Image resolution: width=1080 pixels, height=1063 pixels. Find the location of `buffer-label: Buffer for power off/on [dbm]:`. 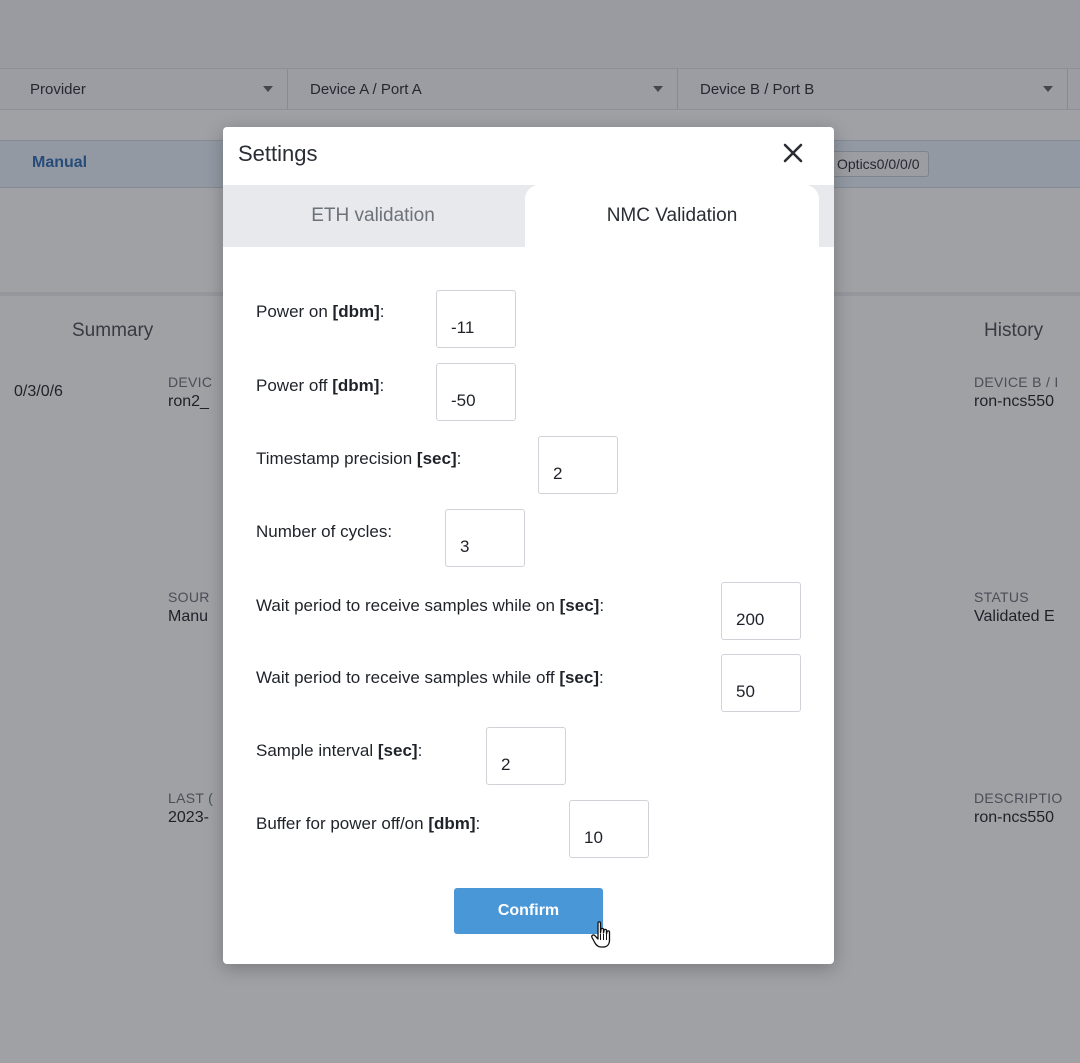

buffer-label: Buffer for power off/on [dbm]: is located at coordinates (368, 823).